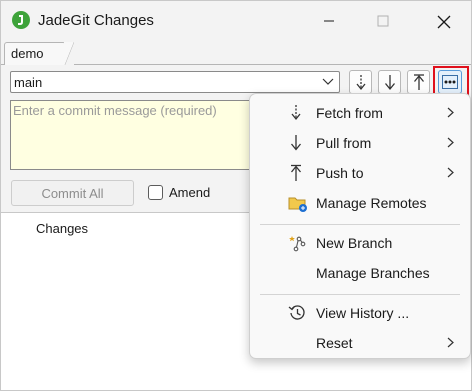 The width and height of the screenshot is (472, 391). I want to click on menu-item-manage-remotes: Manage Remotes, so click(360, 202).